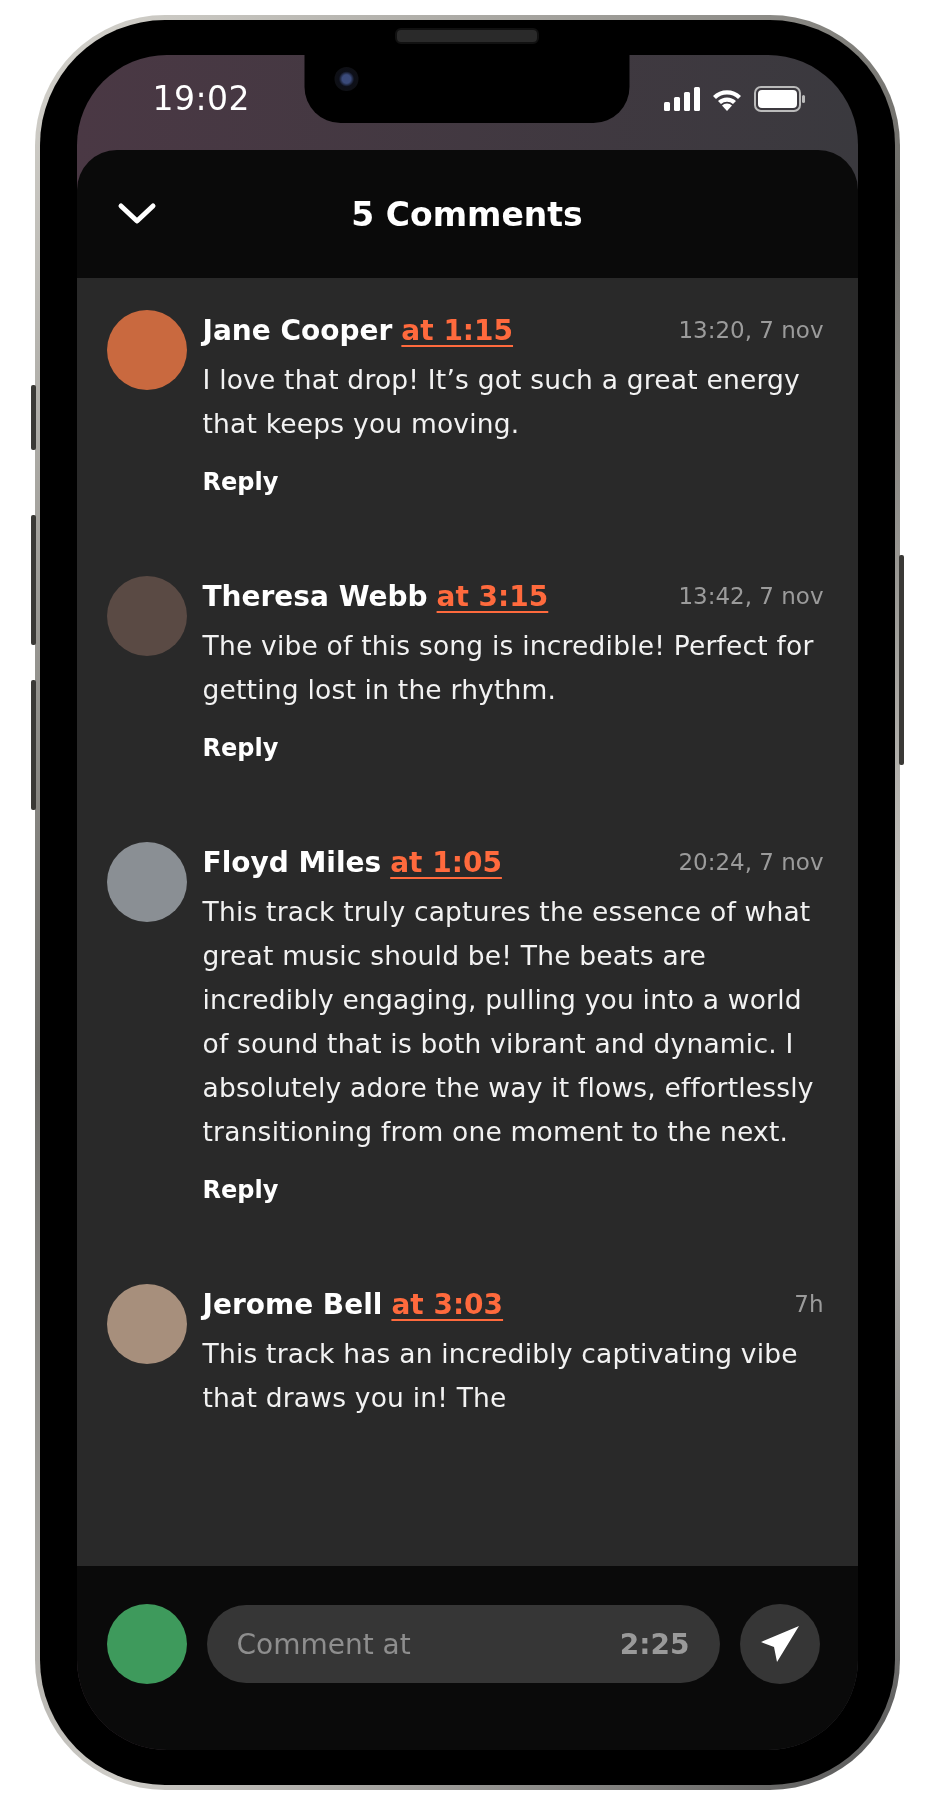 The width and height of the screenshot is (934, 1800). I want to click on timestamp-link: at 3:15, so click(492, 596).